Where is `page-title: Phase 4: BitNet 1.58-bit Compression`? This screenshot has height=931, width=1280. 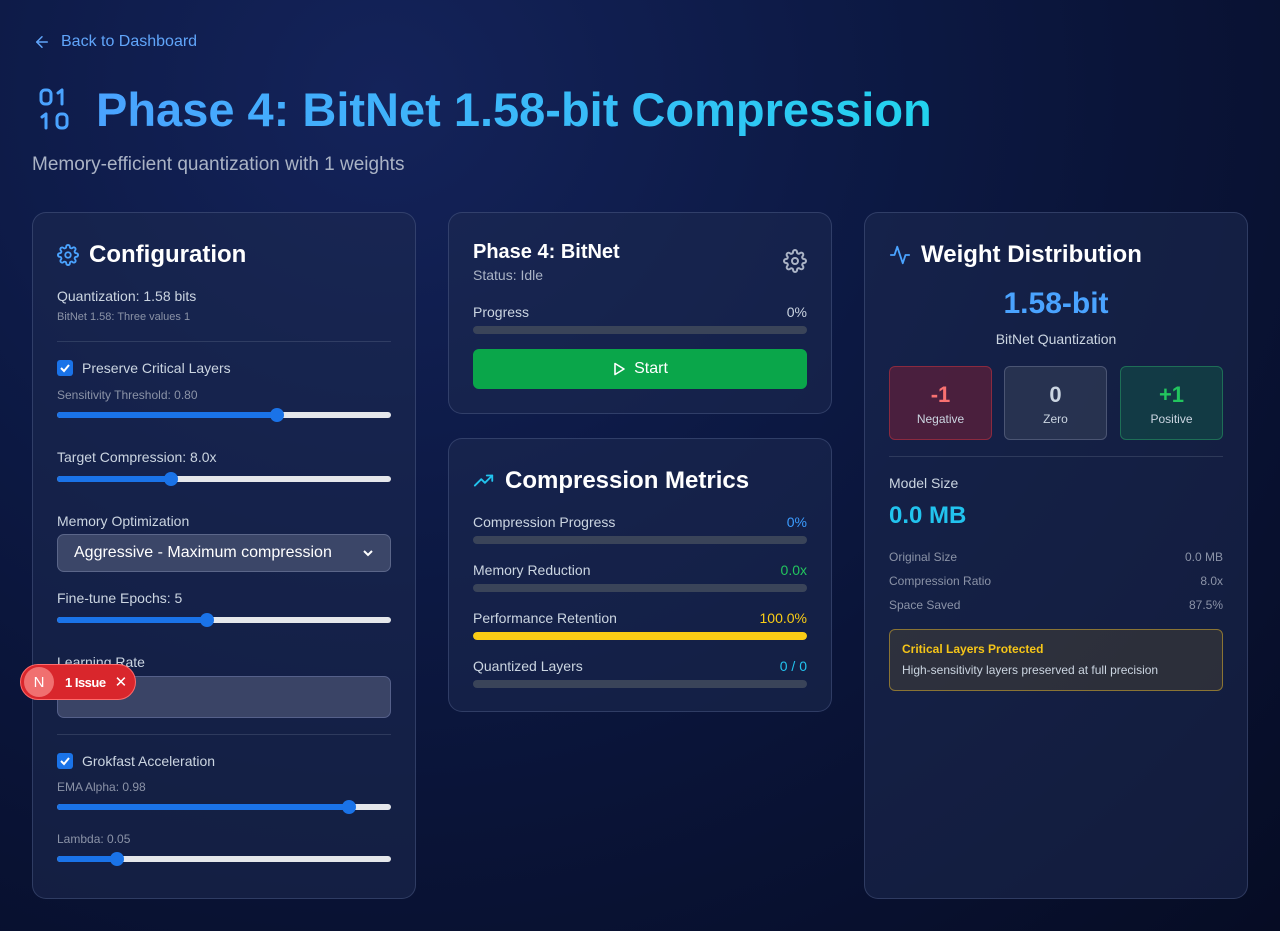 page-title: Phase 4: BitNet 1.58-bit Compression is located at coordinates (514, 109).